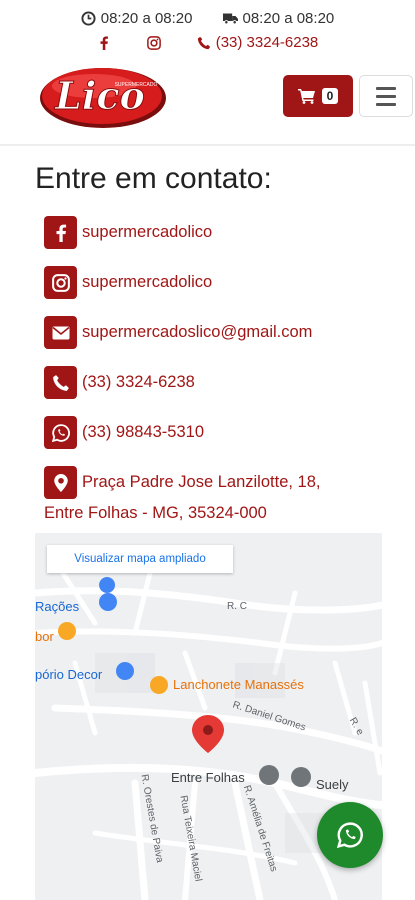 This screenshot has height=900, width=415. What do you see at coordinates (147, 282) in the screenshot?
I see `contact-instagram-text: supermercadolico` at bounding box center [147, 282].